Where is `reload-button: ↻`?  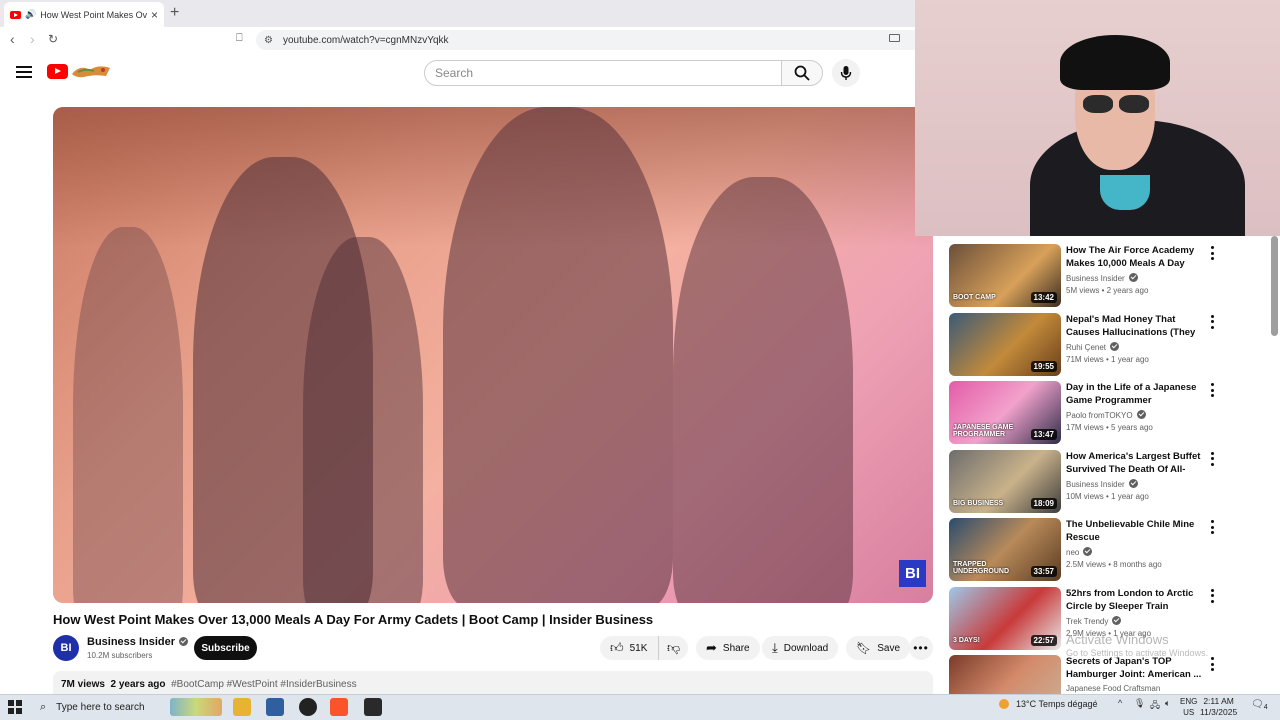 reload-button: ↻ is located at coordinates (53, 39).